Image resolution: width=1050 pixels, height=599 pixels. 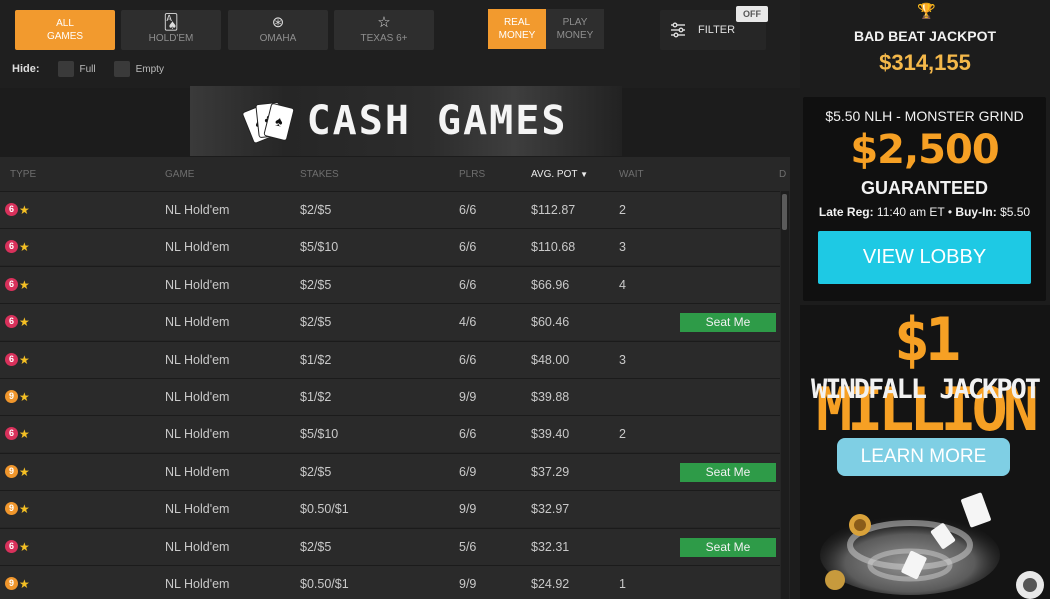 I want to click on guarantee-amount: $2,500, so click(x=924, y=150).